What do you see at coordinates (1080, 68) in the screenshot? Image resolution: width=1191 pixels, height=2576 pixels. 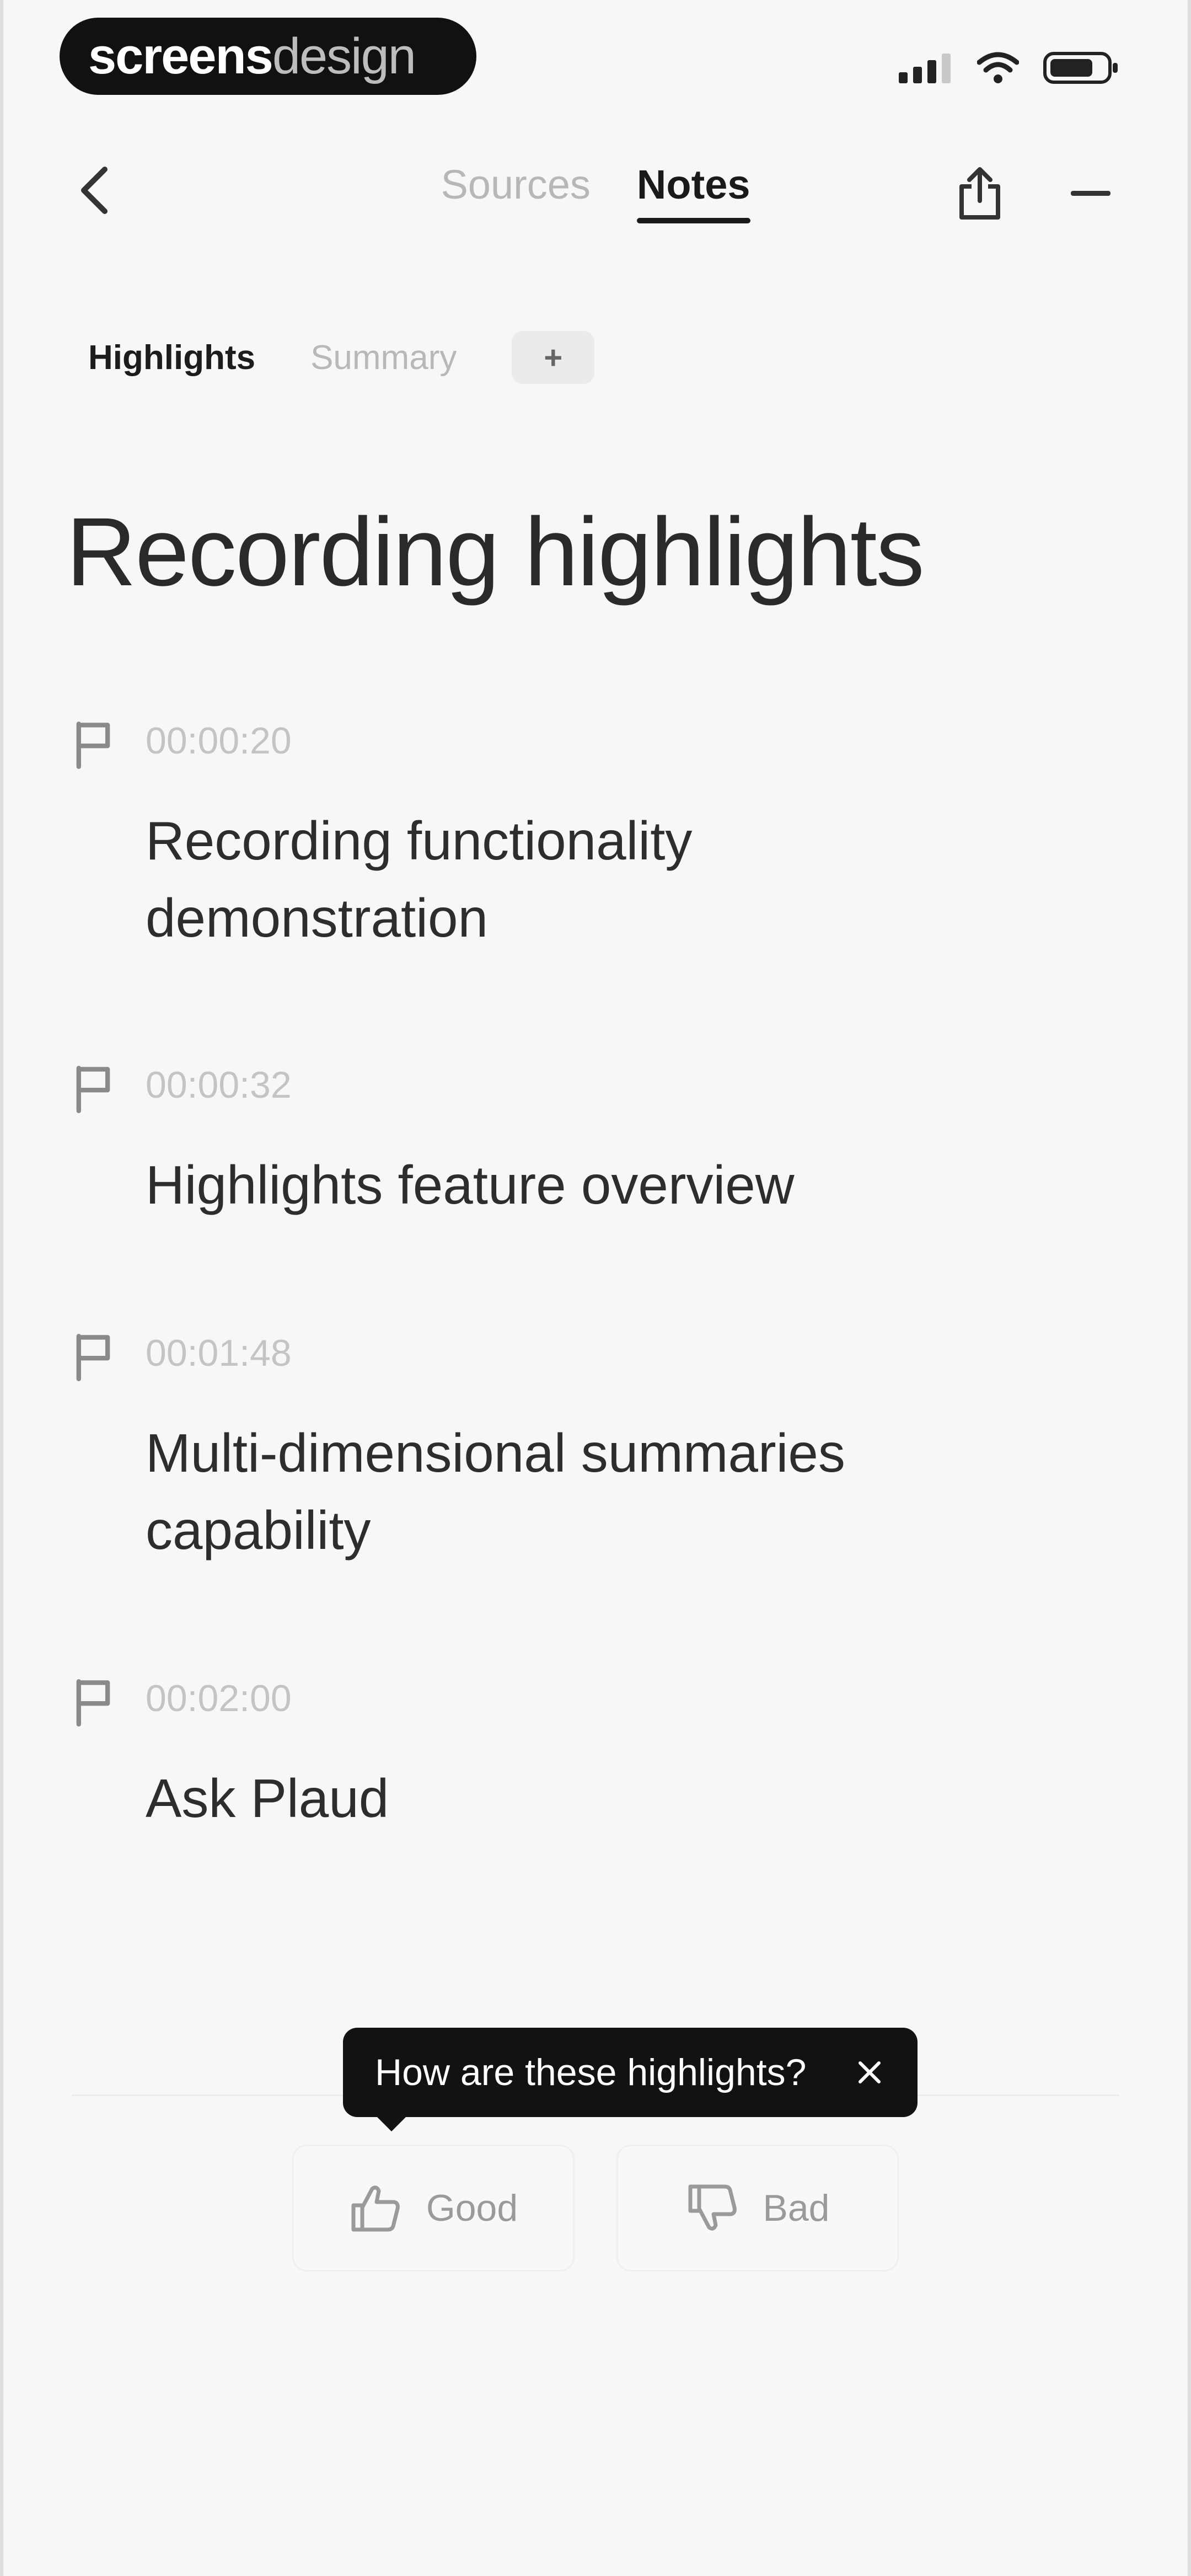 I see `battery-icon` at bounding box center [1080, 68].